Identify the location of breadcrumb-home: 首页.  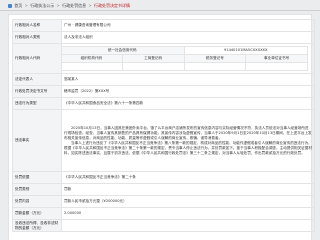
(18, 5).